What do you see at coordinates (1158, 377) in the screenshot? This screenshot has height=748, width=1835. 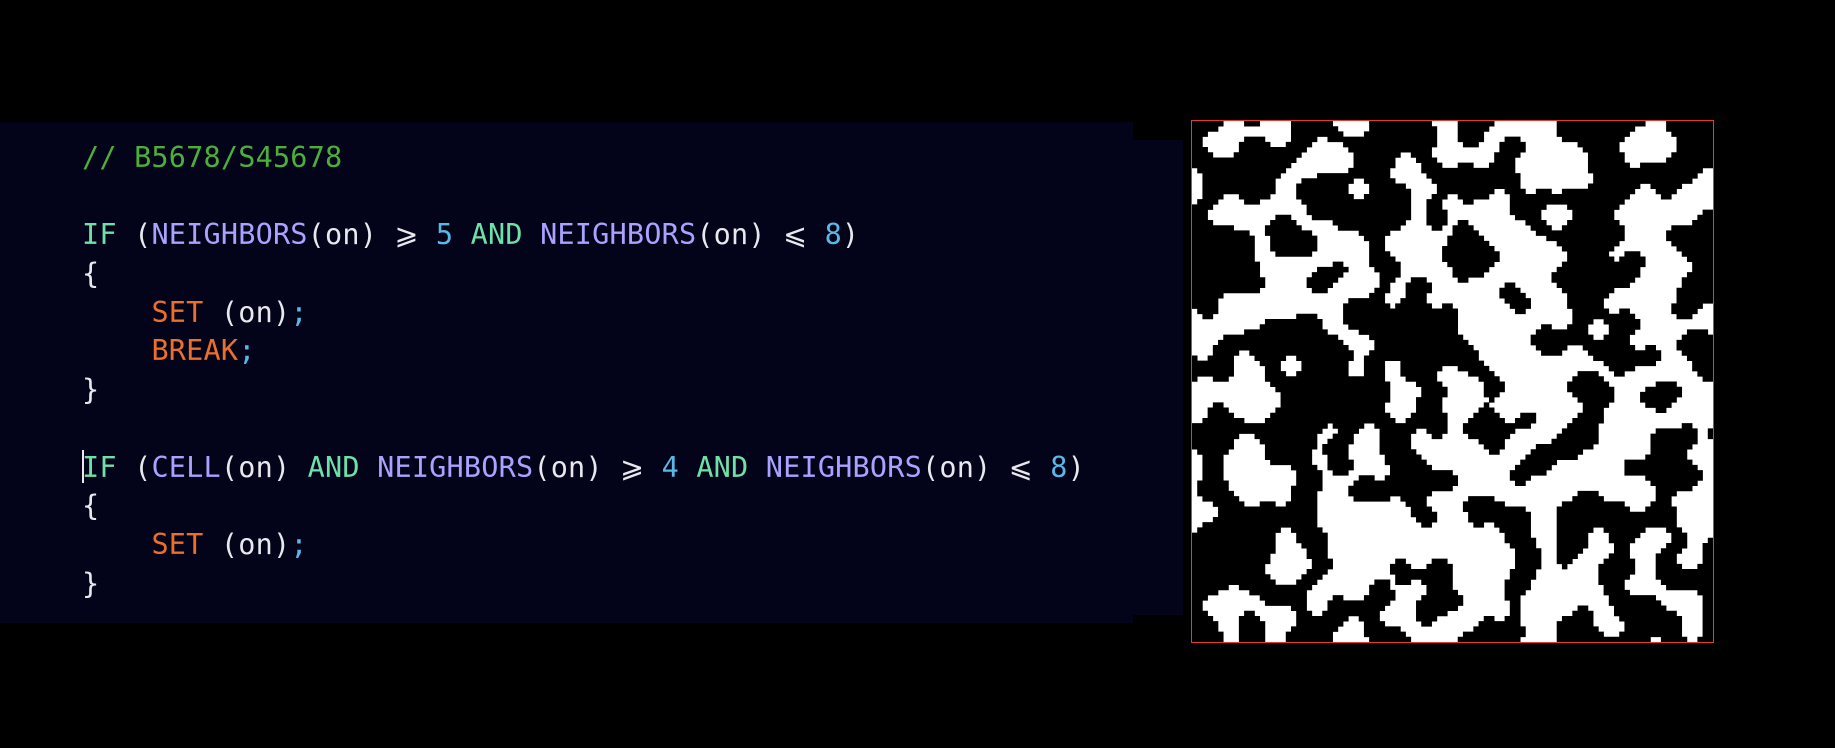 I see `code-editor-panel-edge` at bounding box center [1158, 377].